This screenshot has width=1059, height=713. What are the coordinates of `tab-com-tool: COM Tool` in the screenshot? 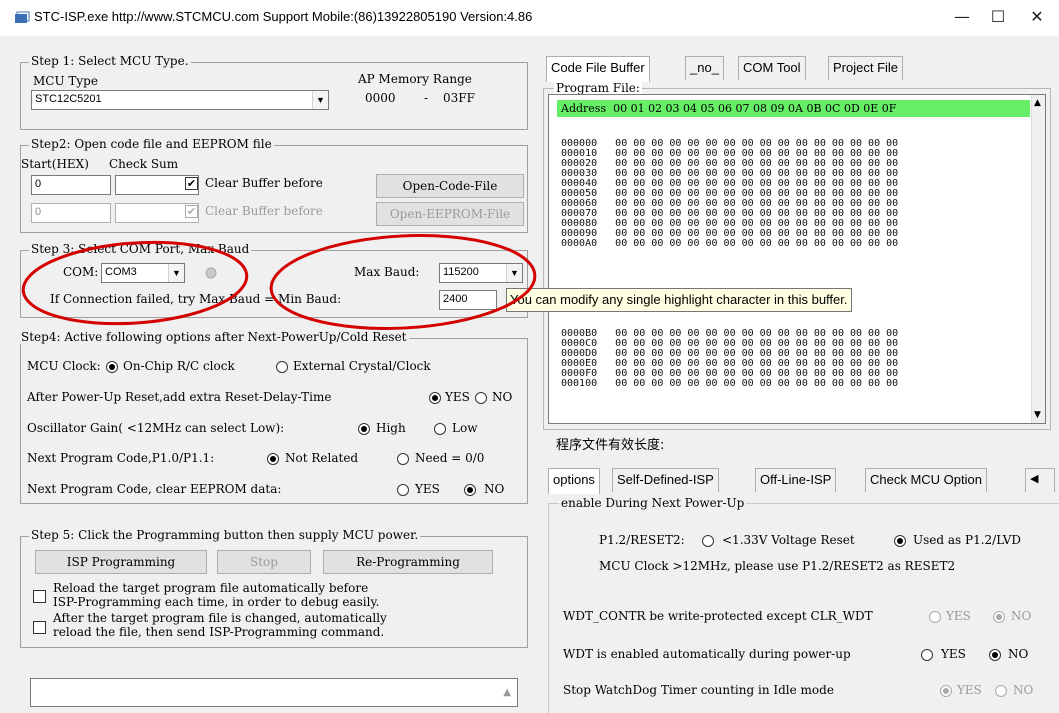 It's located at (772, 68).